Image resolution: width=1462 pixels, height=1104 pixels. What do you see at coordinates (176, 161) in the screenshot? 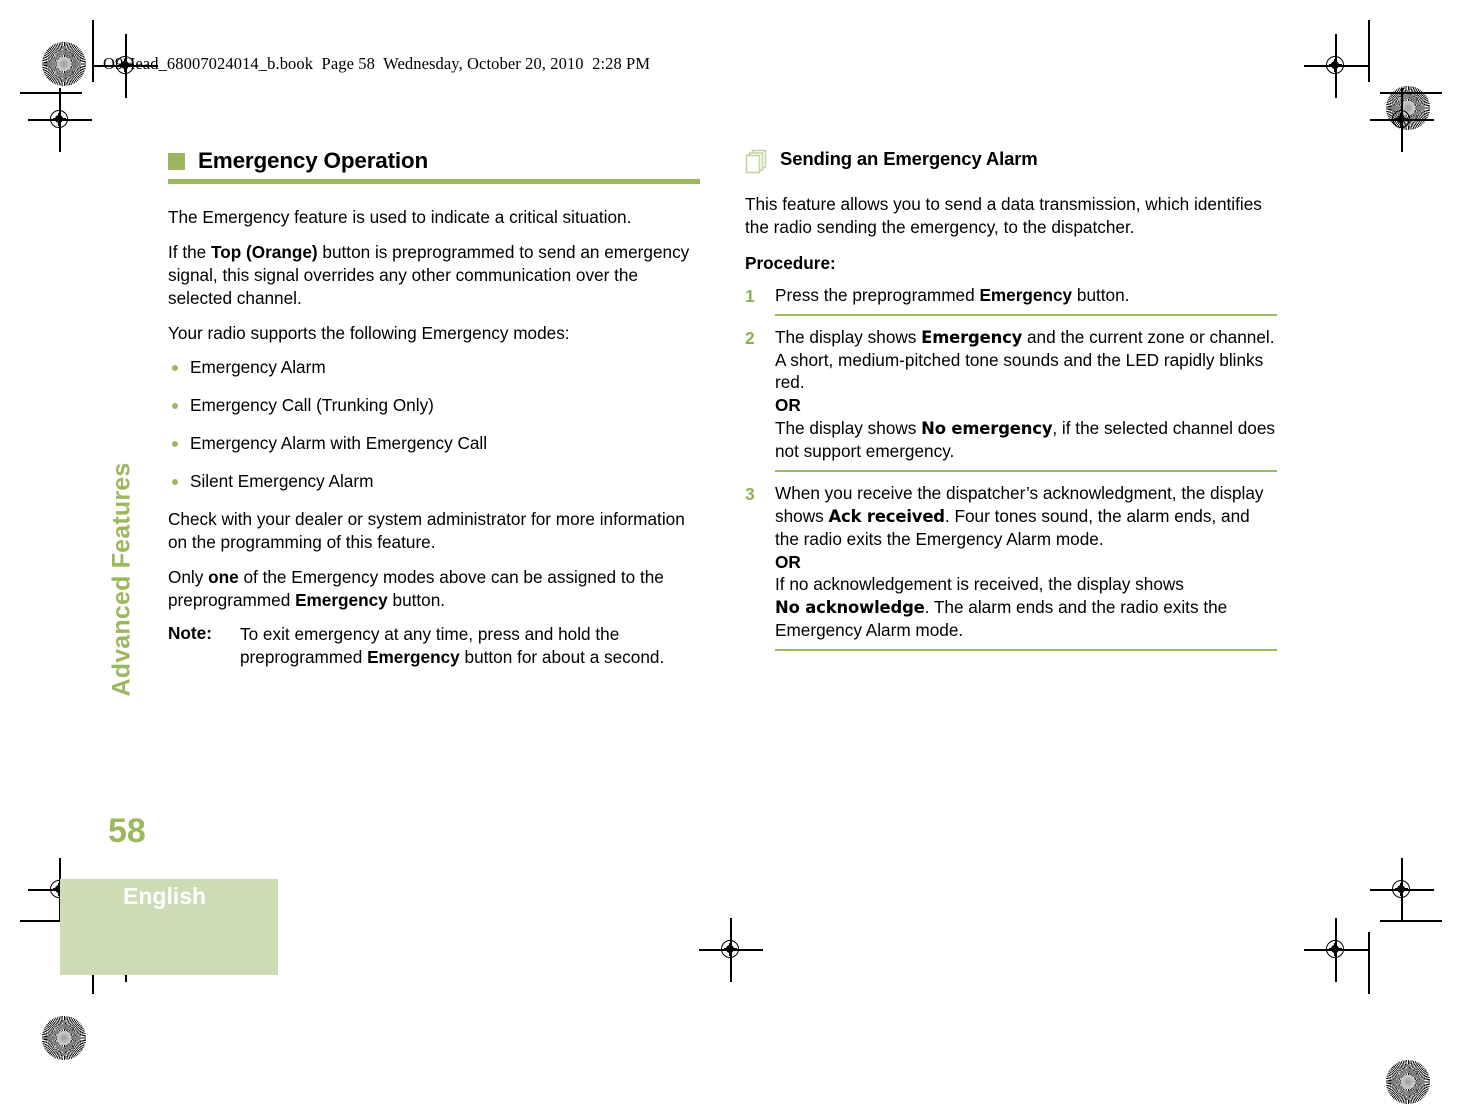
I see `green-square-bullet-icon` at bounding box center [176, 161].